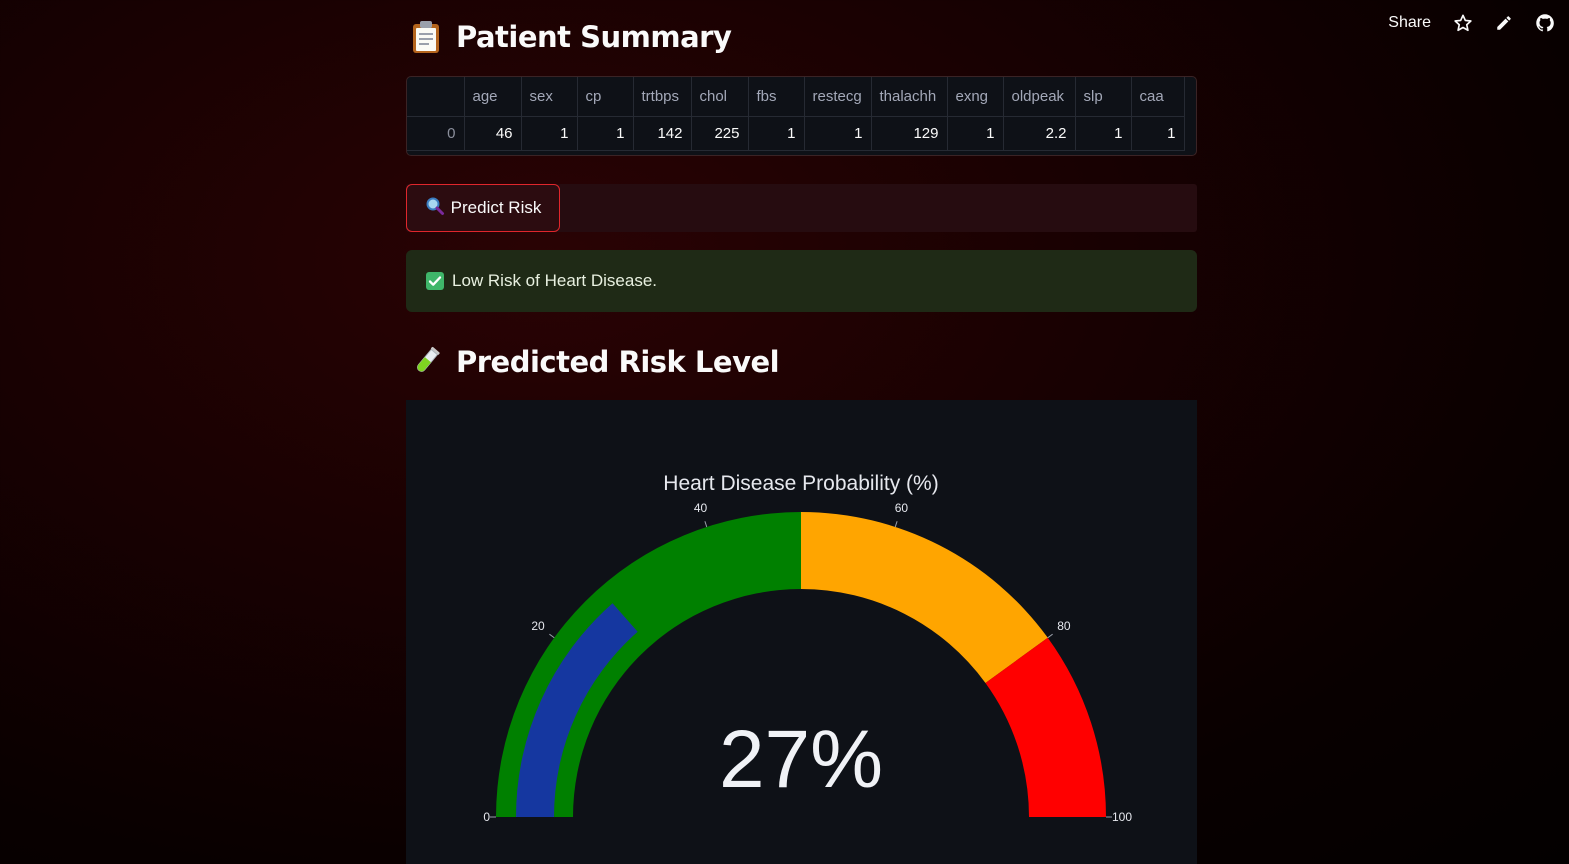 The height and width of the screenshot is (864, 1569). I want to click on gauge-title: Heart Disease Probability (%), so click(800, 483).